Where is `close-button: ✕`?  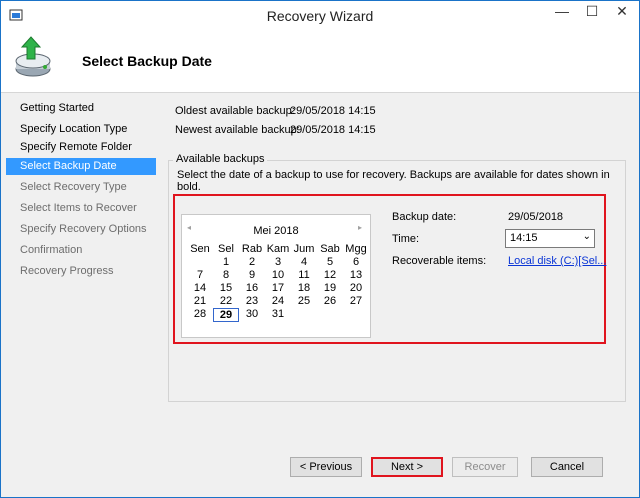 close-button: ✕ is located at coordinates (622, 12).